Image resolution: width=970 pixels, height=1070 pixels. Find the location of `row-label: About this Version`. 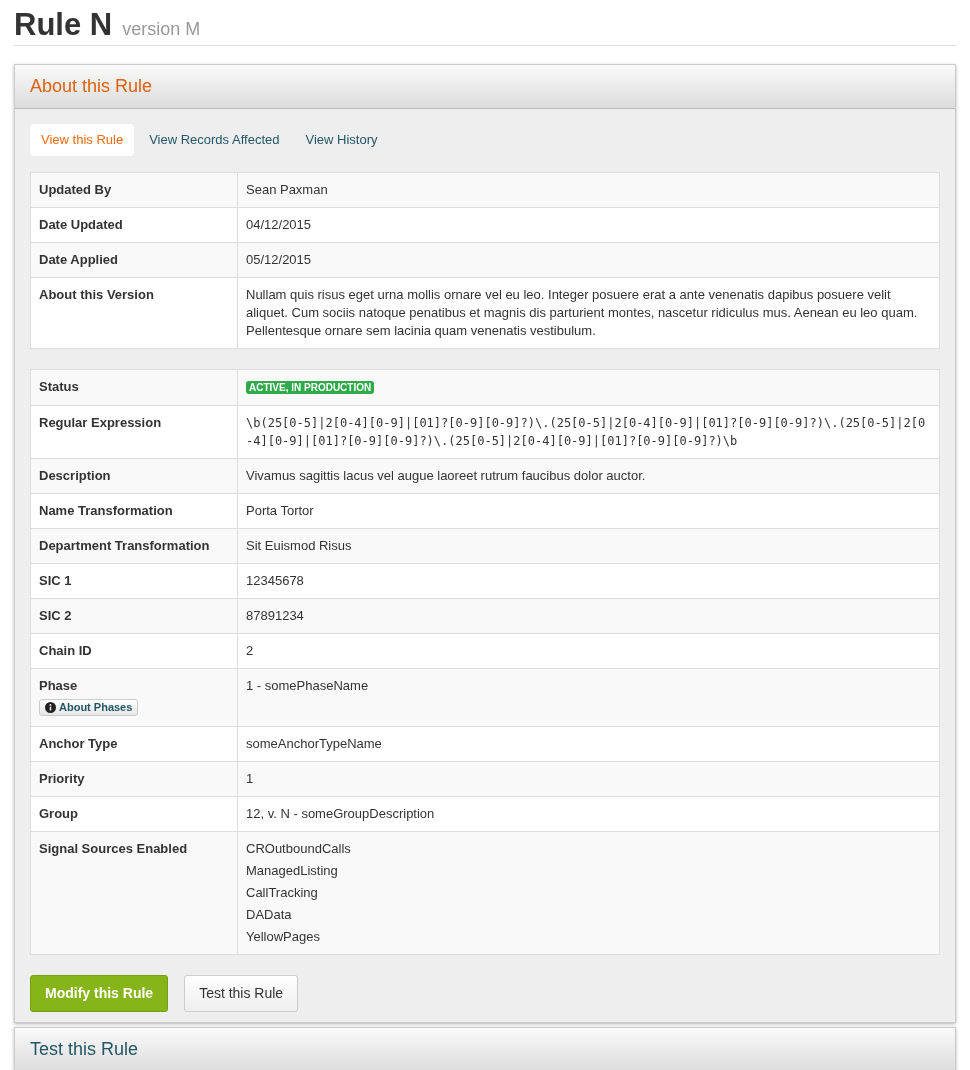

row-label: About this Version is located at coordinates (134, 312).